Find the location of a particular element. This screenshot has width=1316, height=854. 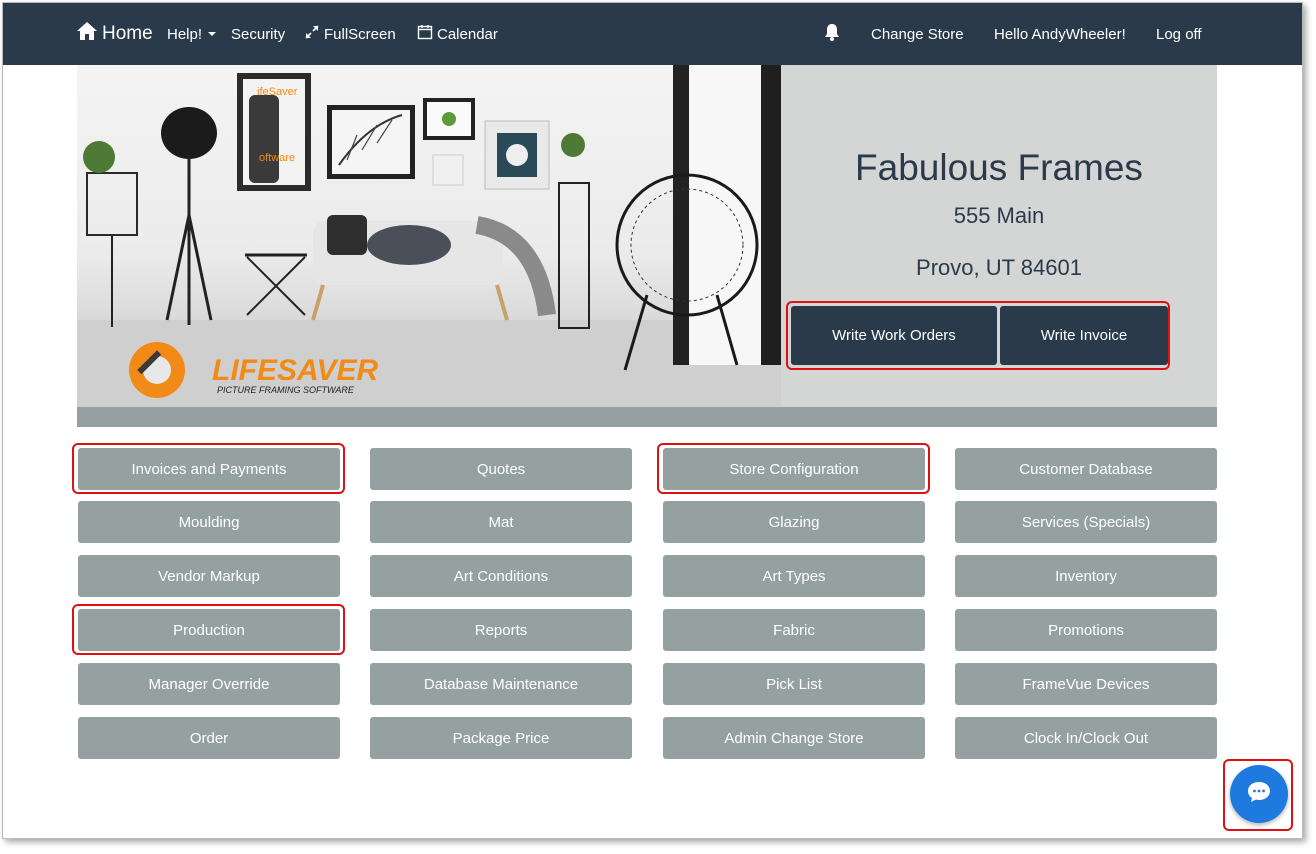

store-address-line2: Provo, UT 84601 is located at coordinates (999, 267).